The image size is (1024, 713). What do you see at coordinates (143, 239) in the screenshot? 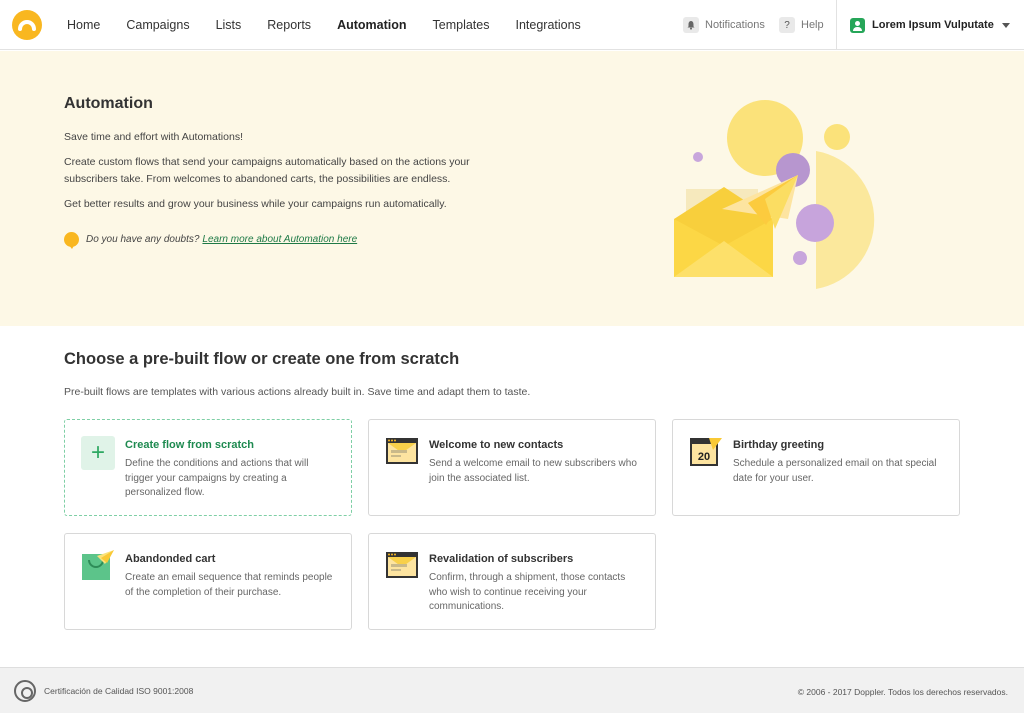
I see `doubt-text: Do you have any doubts?` at bounding box center [143, 239].